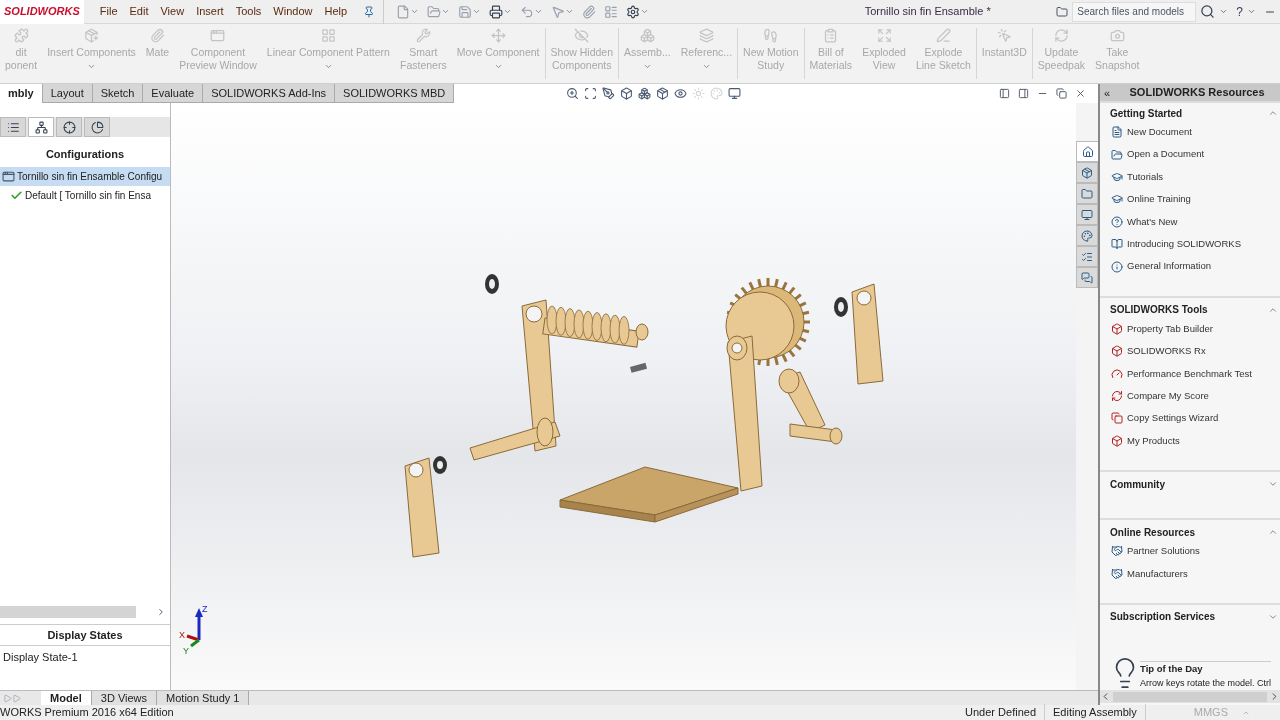 This screenshot has width=1280, height=720. Describe the element at coordinates (1170, 329) in the screenshot. I see `resource-link: Property Tab Builder` at that location.